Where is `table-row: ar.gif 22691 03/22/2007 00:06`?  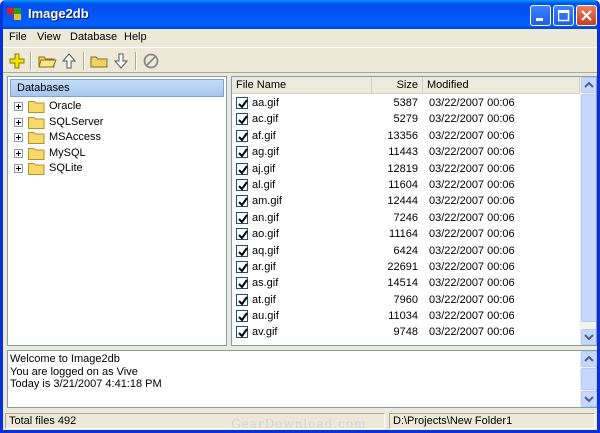 table-row: ar.gif 22691 03/22/2007 00:06 is located at coordinates (406, 267).